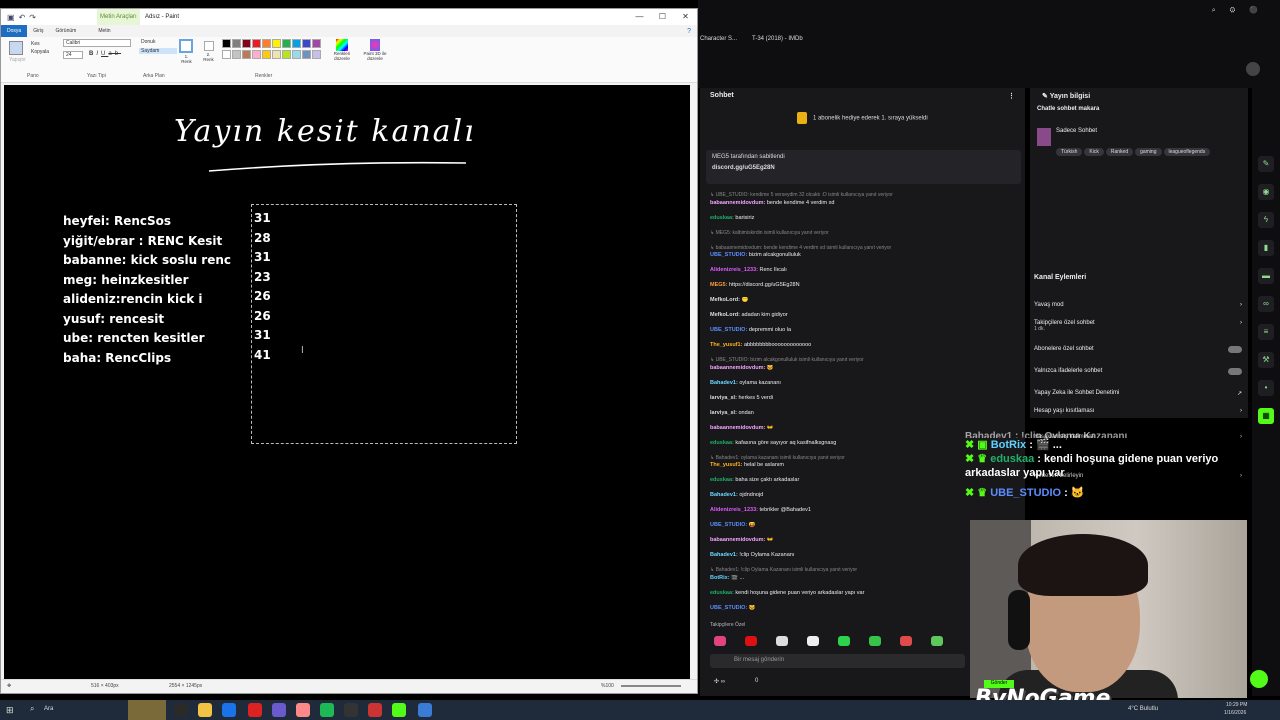 Image resolution: width=1280 pixels, height=720 pixels. I want to click on tag: Kick, so click(1094, 152).